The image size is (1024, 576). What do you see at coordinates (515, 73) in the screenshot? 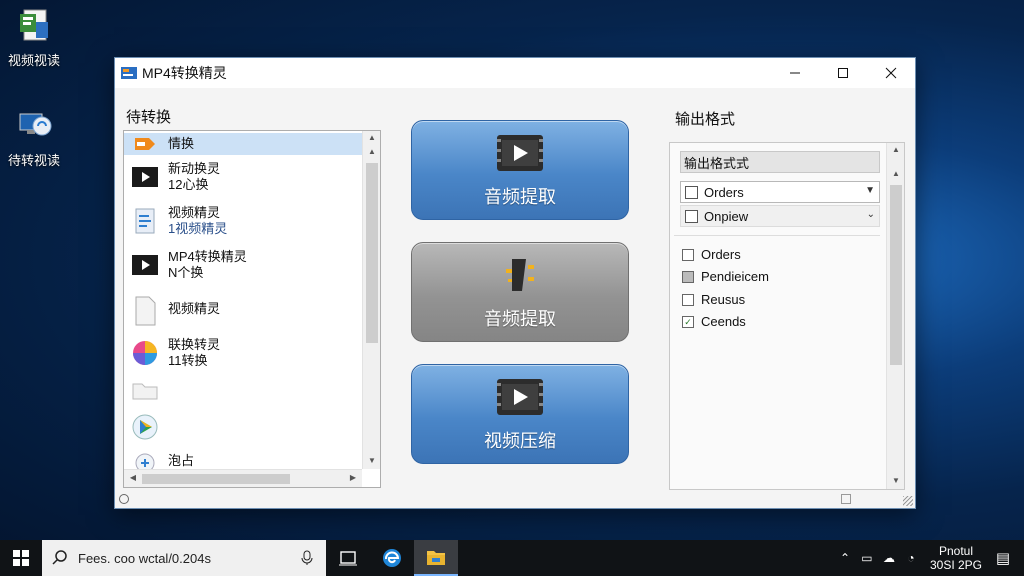
I see `title-bar: MP4转换精灵` at bounding box center [515, 73].